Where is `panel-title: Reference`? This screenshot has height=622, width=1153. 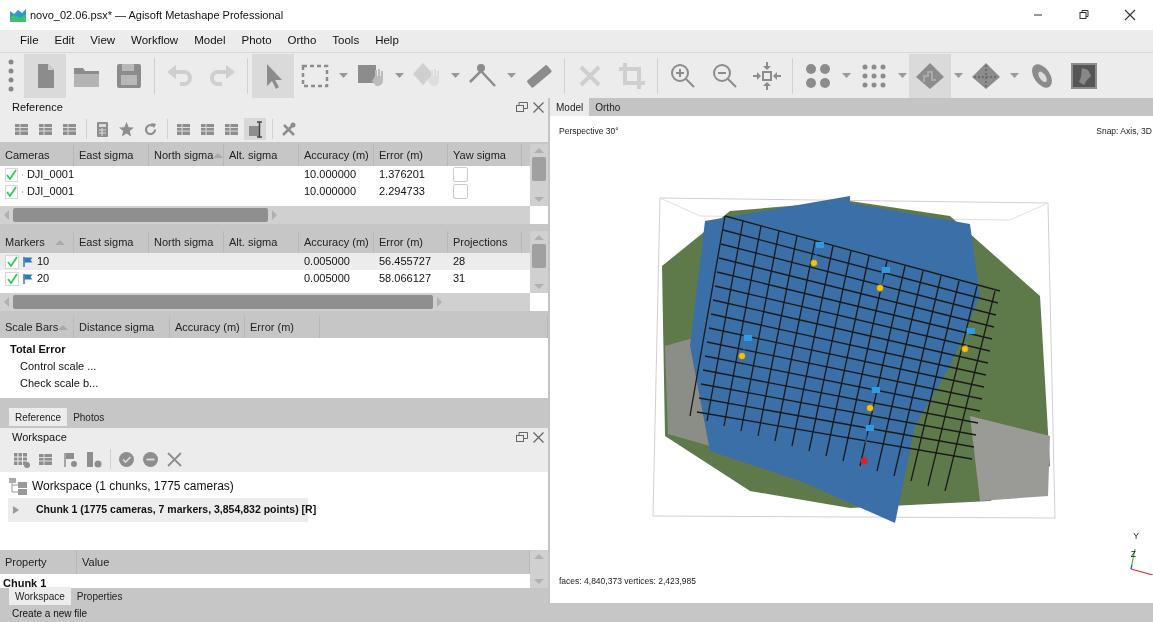
panel-title: Reference is located at coordinates (37, 107).